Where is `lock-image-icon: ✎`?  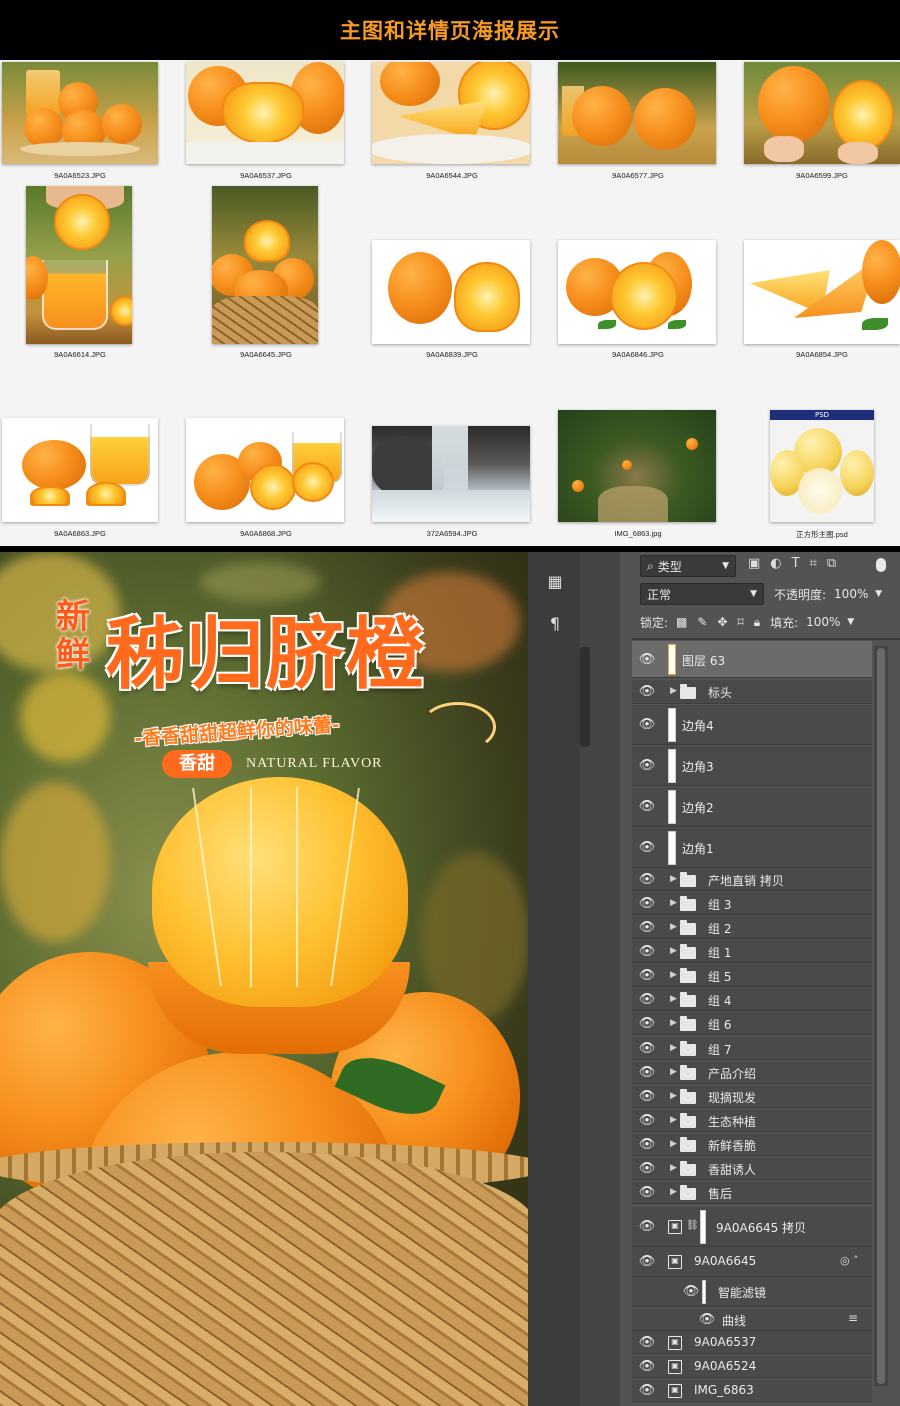
lock-image-icon: ✎ is located at coordinates (702, 622).